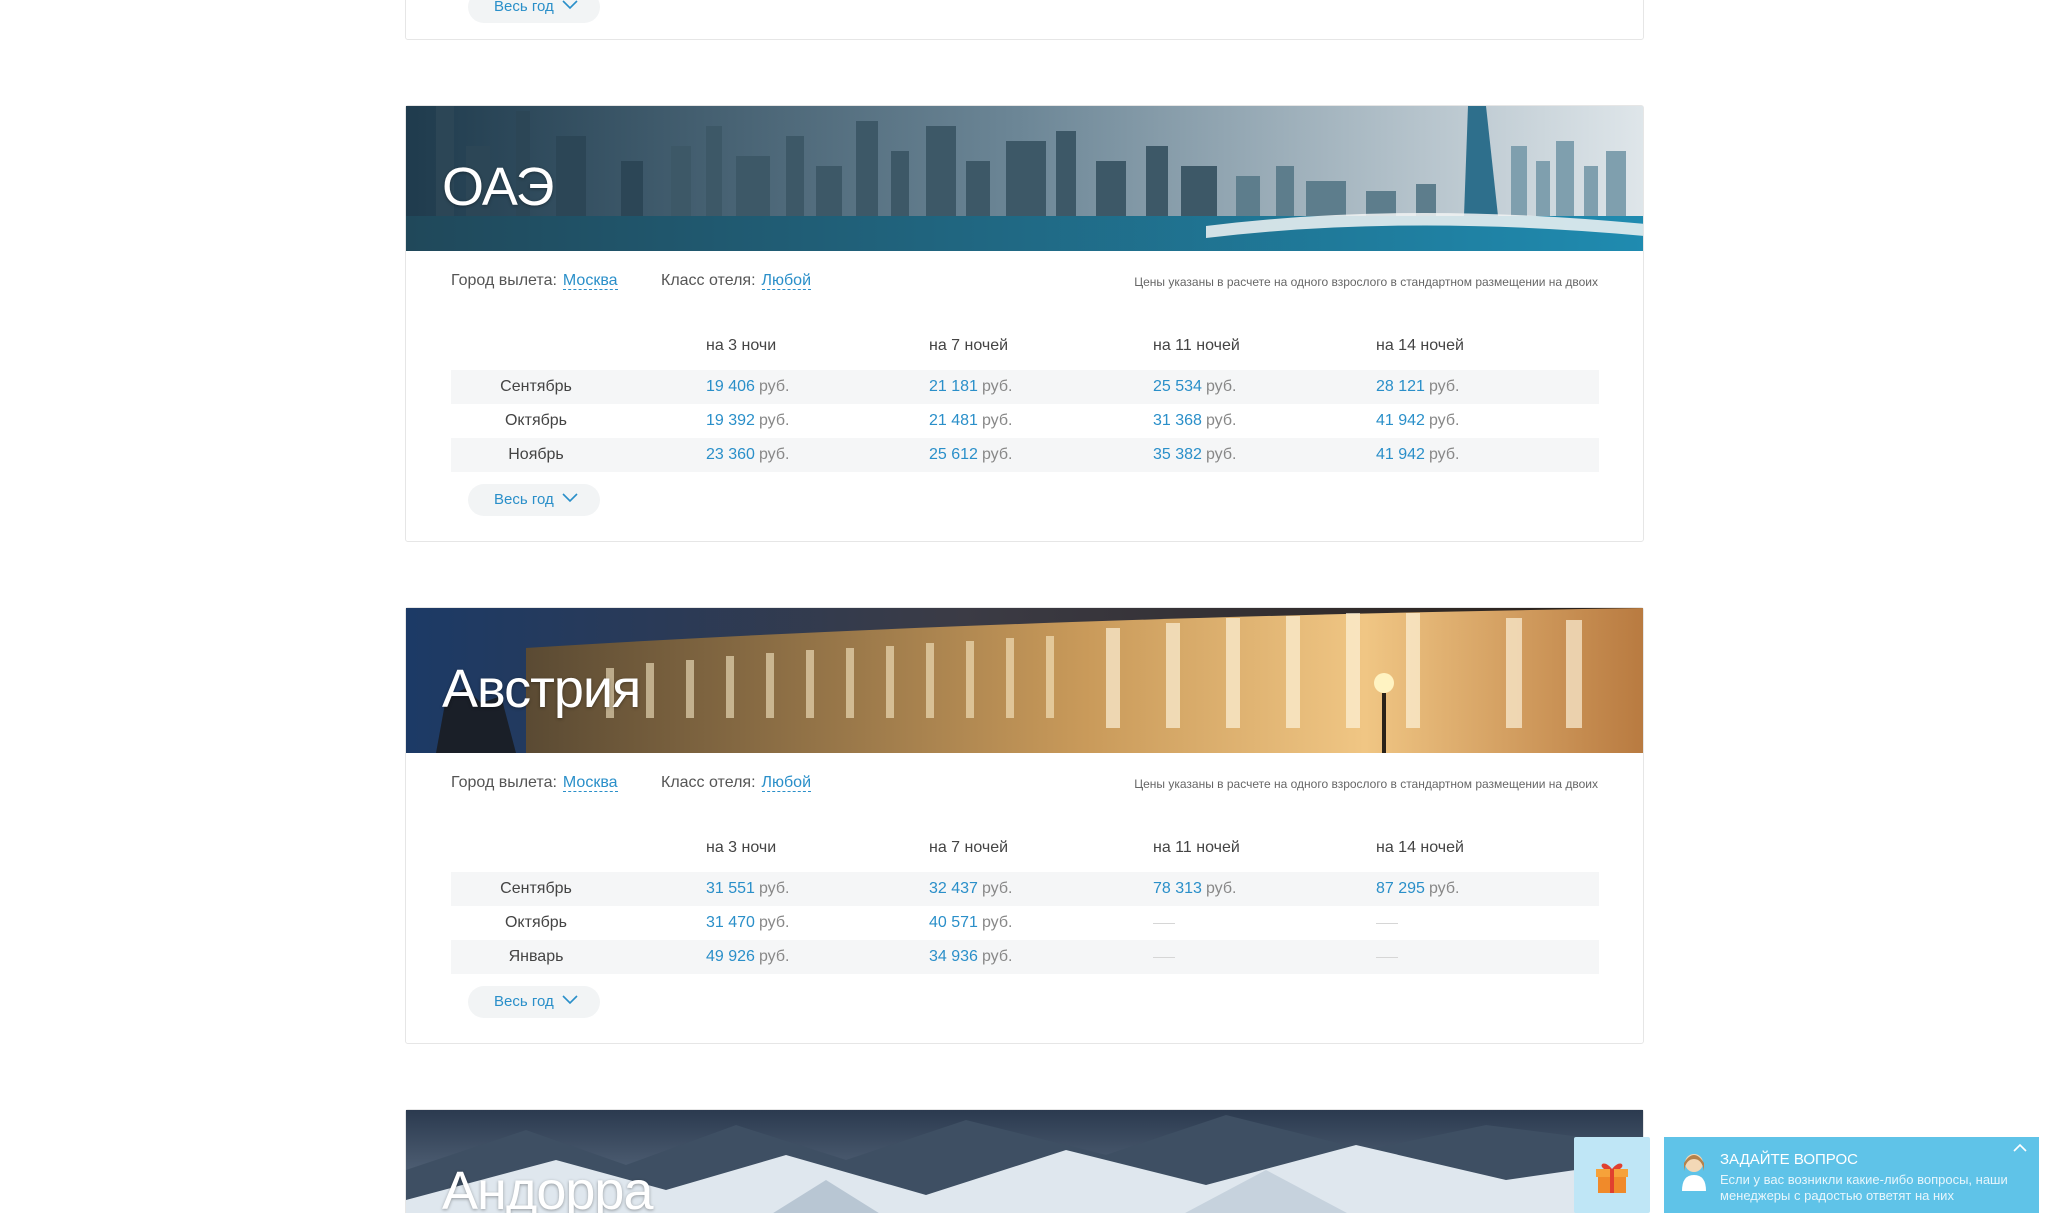  What do you see at coordinates (747, 455) in the screenshot?
I see `price-link: 23 360 руб.` at bounding box center [747, 455].